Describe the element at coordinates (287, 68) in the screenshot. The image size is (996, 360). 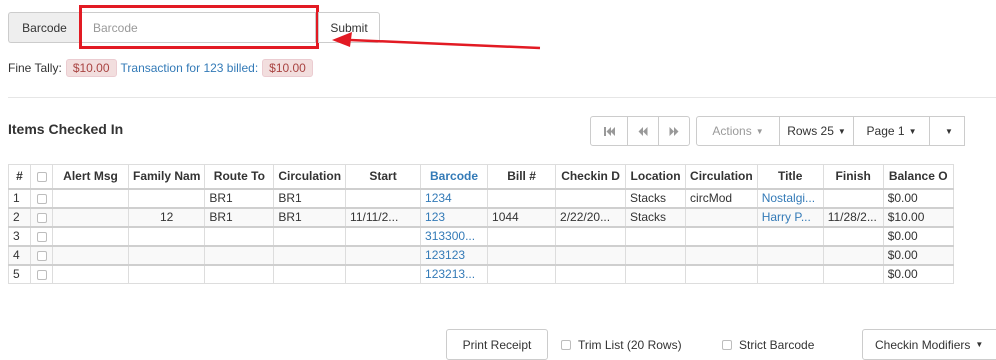
I see `billed-amount: $10.00` at that location.